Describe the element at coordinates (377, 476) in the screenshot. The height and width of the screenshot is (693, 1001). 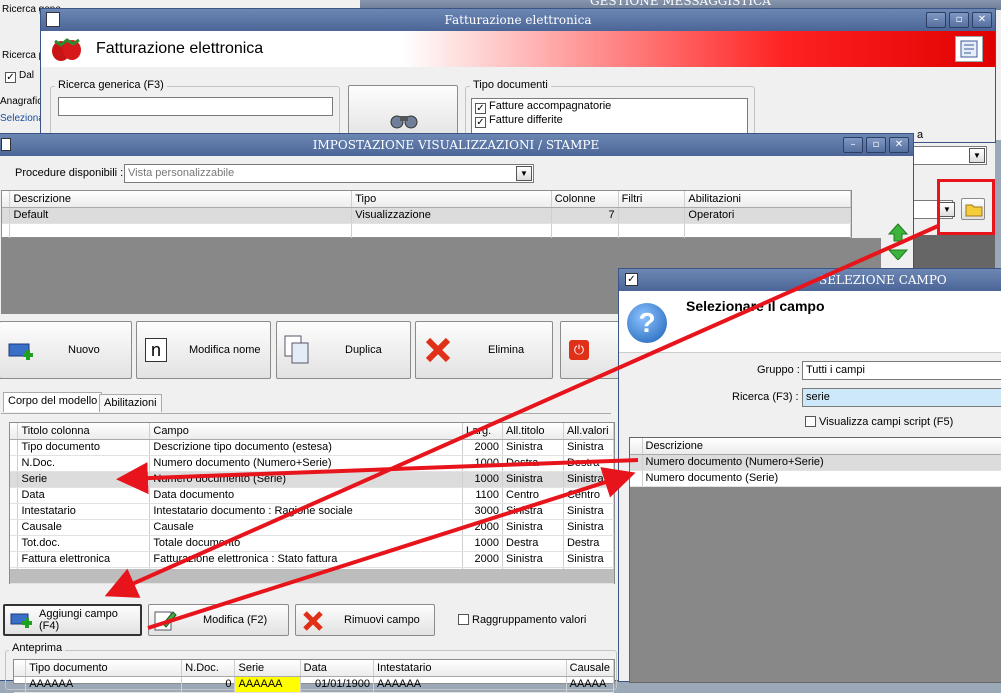
I see `arrow-list-to-serie` at that location.